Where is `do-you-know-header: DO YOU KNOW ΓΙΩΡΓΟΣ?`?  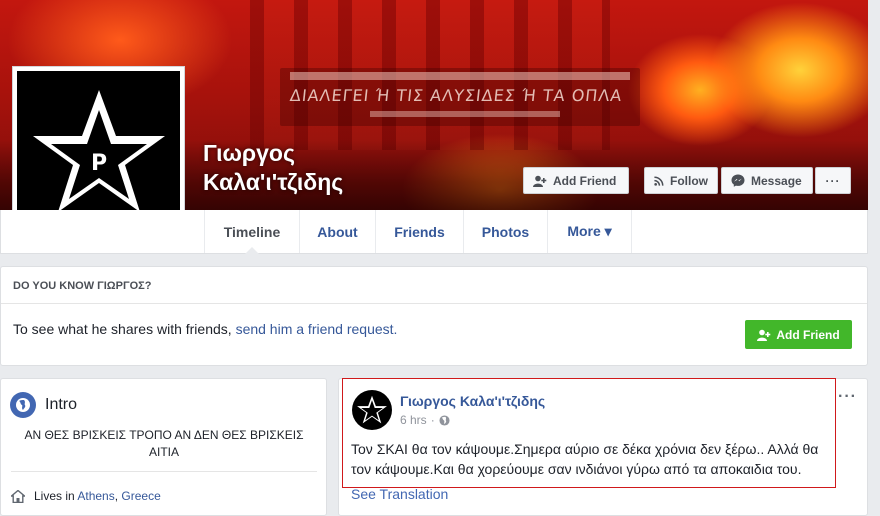
do-you-know-header: DO YOU KNOW ΓΙΩΡΓΟΣ? is located at coordinates (434, 285).